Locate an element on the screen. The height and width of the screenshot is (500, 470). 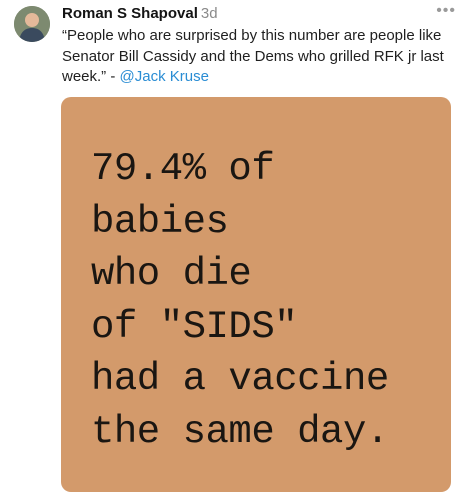
avatar-image is located at coordinates (32, 24).